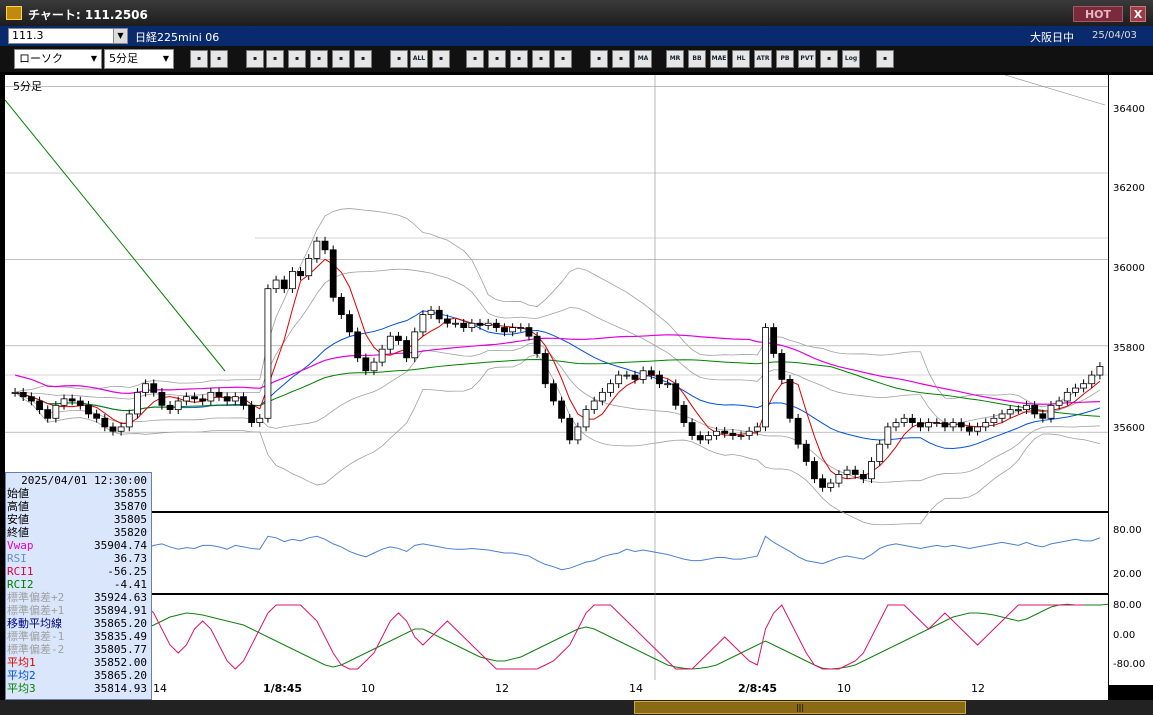 Image resolution: width=1153 pixels, height=715 pixels. What do you see at coordinates (441, 59) in the screenshot?
I see `fit-icon: ▪` at bounding box center [441, 59].